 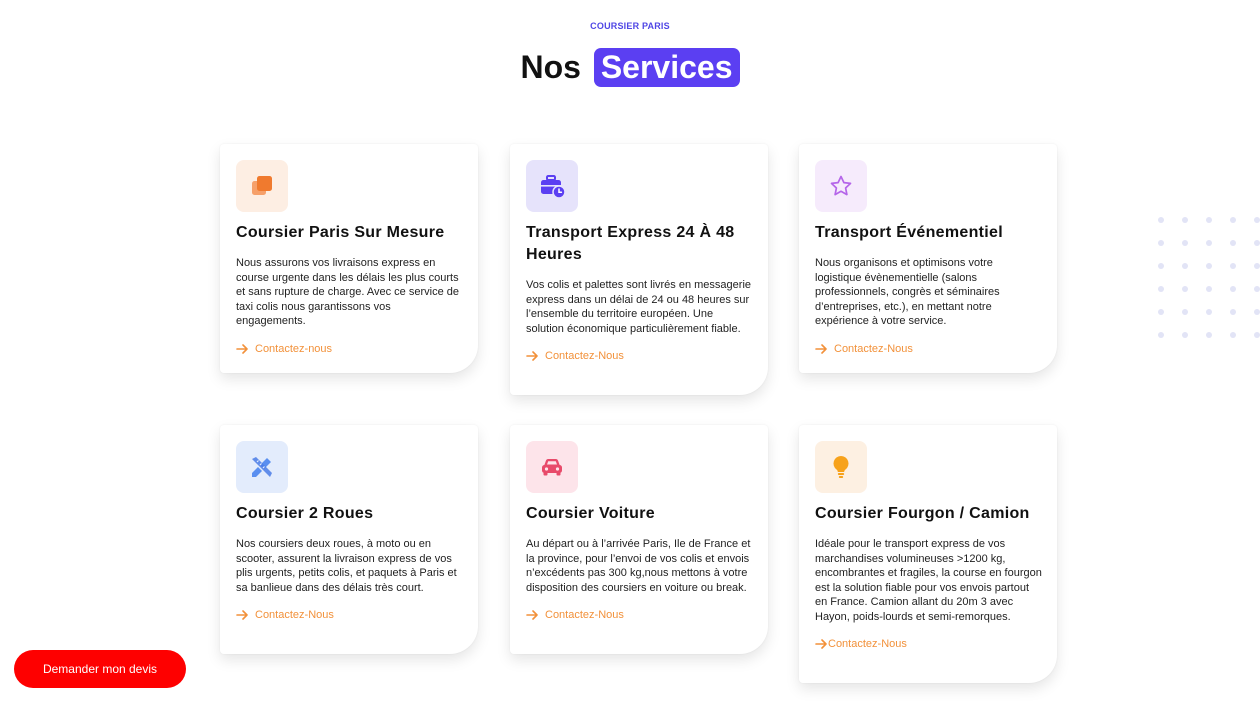 I want to click on car-icon, so click(x=552, y=467).